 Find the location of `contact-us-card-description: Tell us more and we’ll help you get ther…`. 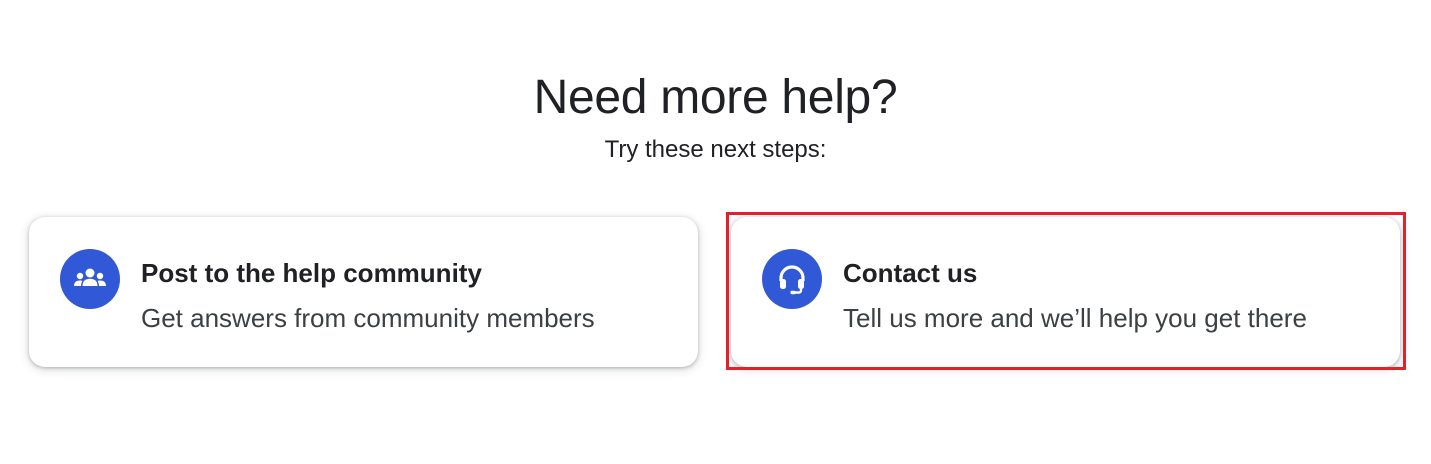

contact-us-card-description: Tell us more and we’ll help you get ther… is located at coordinates (1075, 318).